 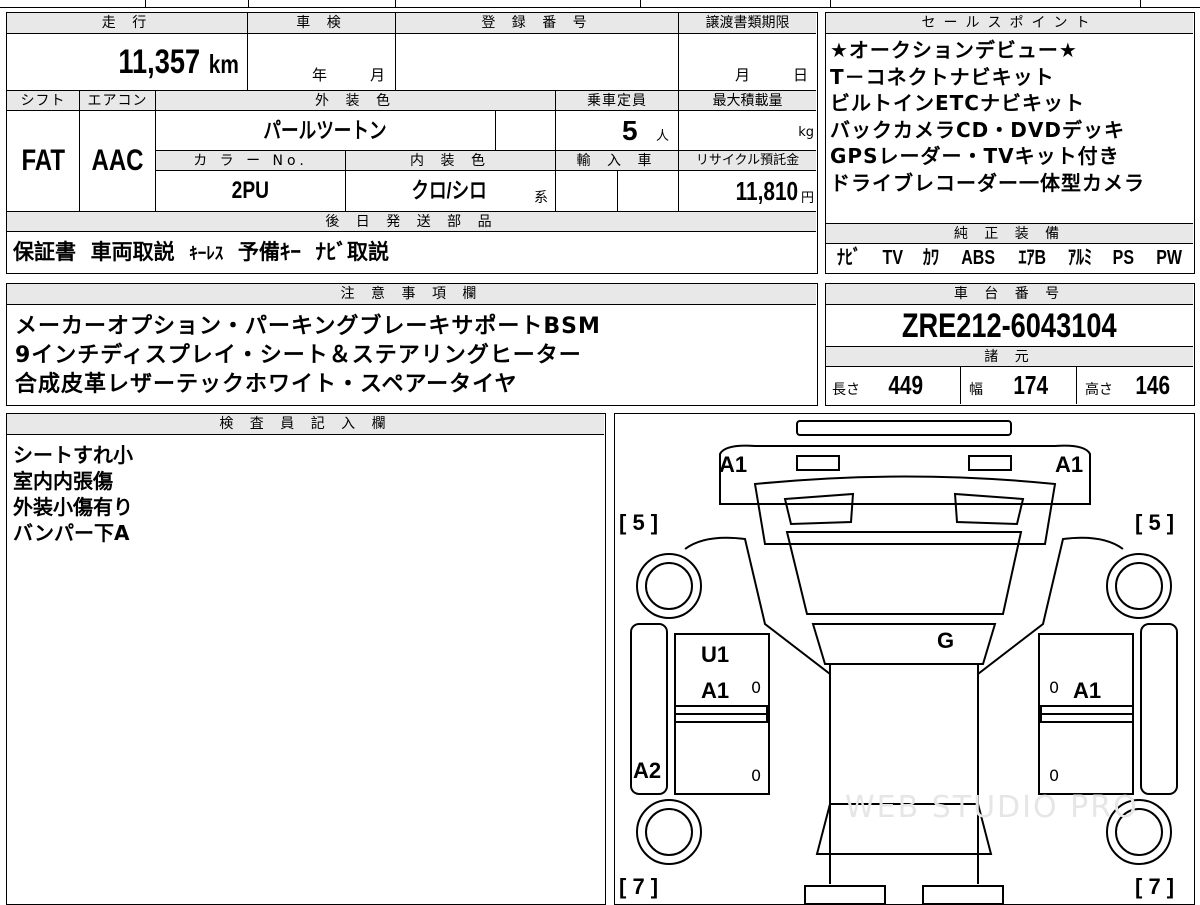 I want to click on equipment-item: PS, so click(x=1124, y=258).